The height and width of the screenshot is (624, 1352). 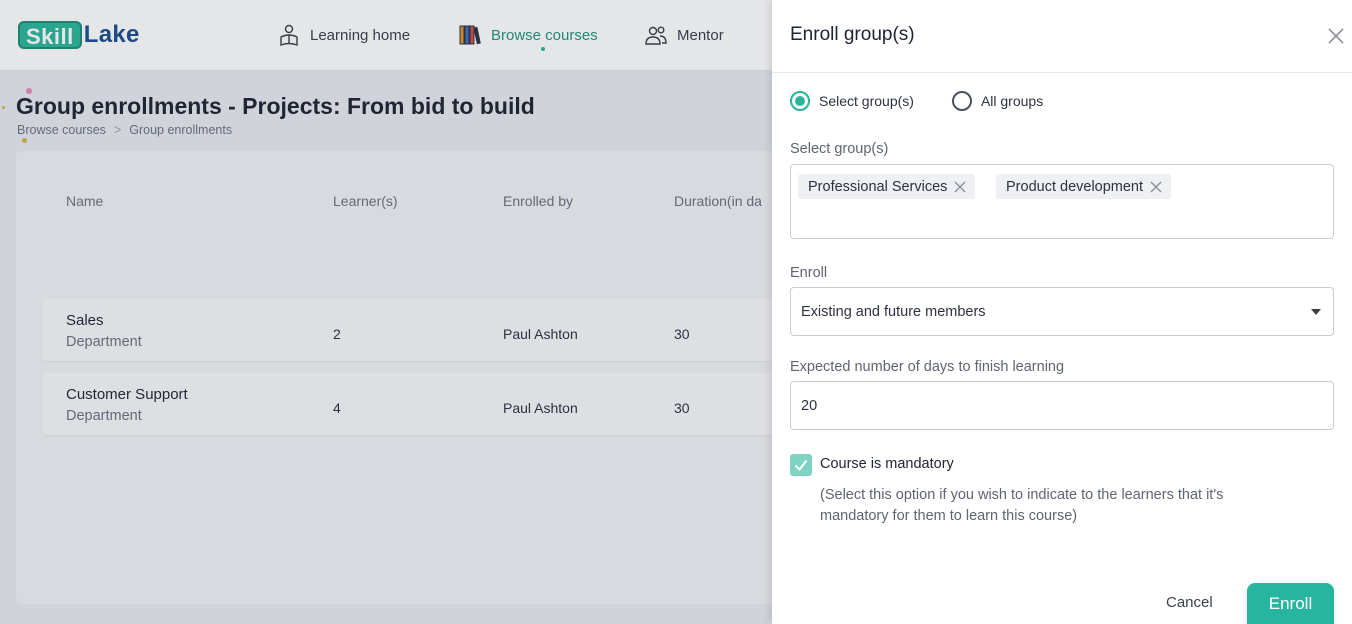 What do you see at coordinates (1336, 36) in the screenshot?
I see `close-icon` at bounding box center [1336, 36].